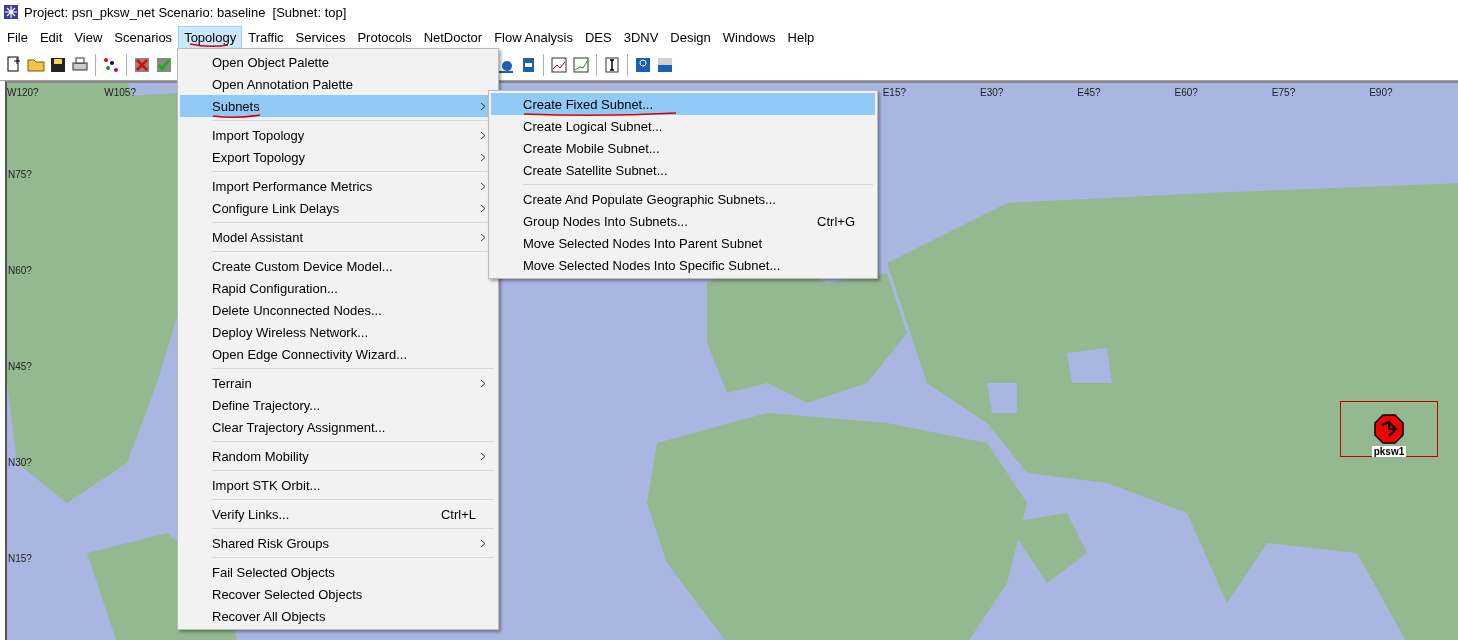 This screenshot has width=1458, height=640. What do you see at coordinates (338, 456) in the screenshot?
I see `menu-item: Random Mobility` at bounding box center [338, 456].